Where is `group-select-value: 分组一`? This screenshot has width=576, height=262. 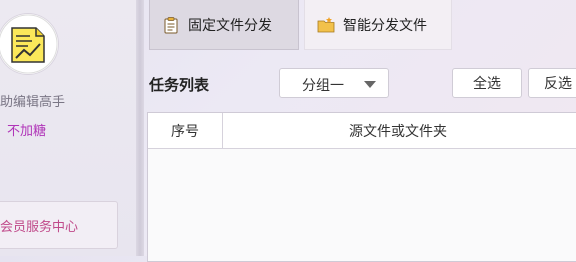 group-select-value: 分组一 is located at coordinates (323, 86).